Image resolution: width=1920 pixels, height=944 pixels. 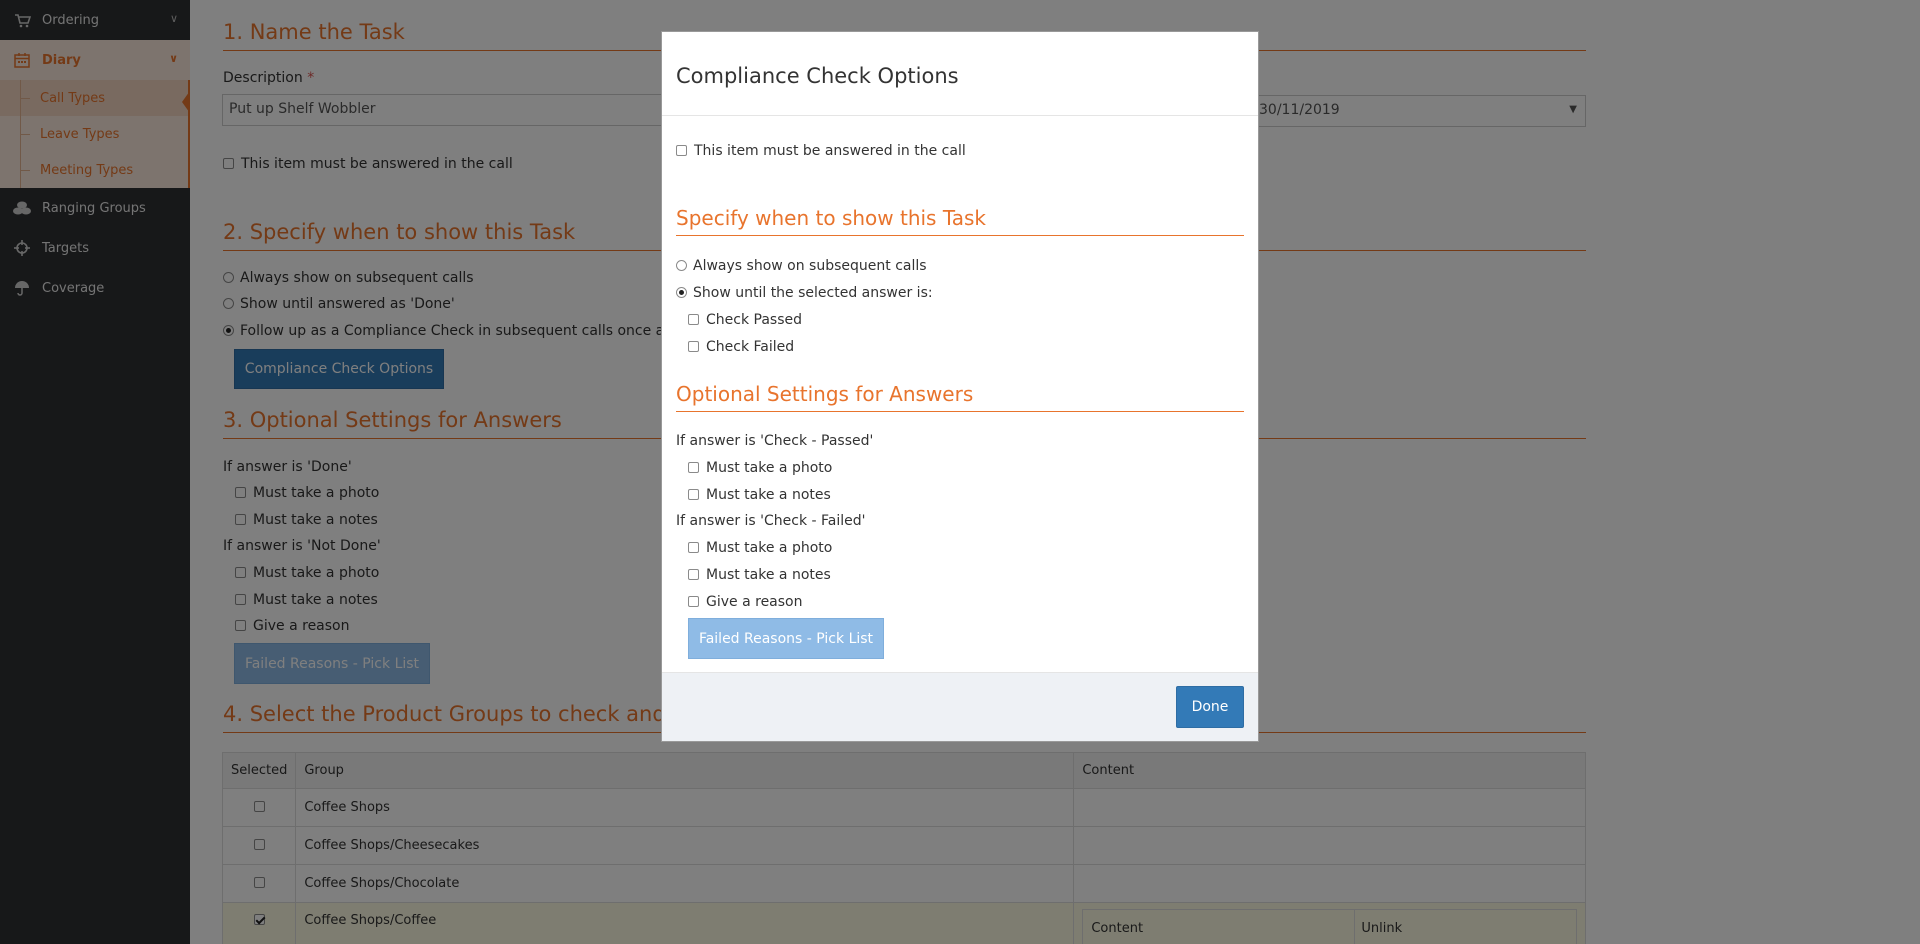 I want to click on done-button: Done, so click(x=1210, y=707).